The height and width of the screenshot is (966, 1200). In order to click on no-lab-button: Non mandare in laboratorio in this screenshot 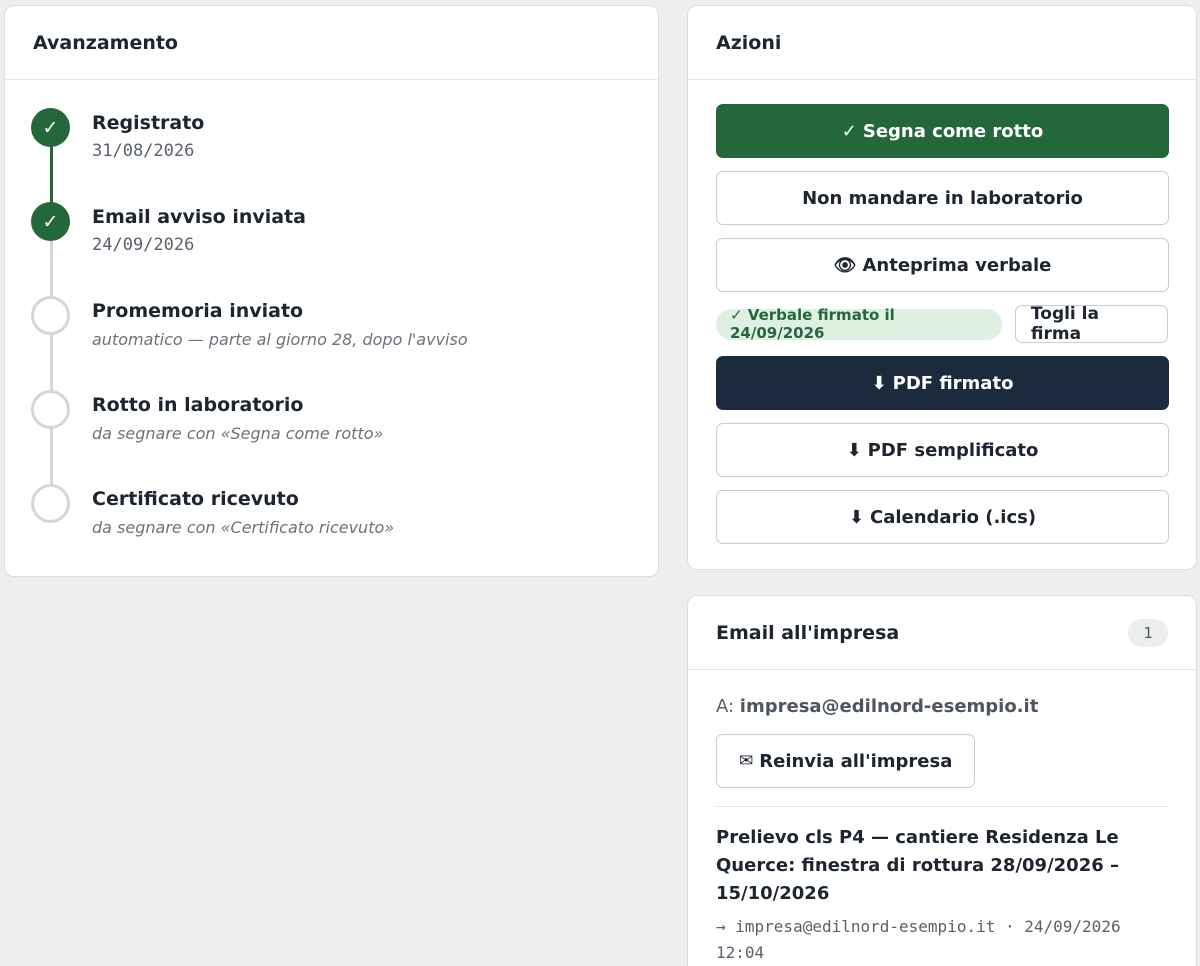, I will do `click(942, 198)`.